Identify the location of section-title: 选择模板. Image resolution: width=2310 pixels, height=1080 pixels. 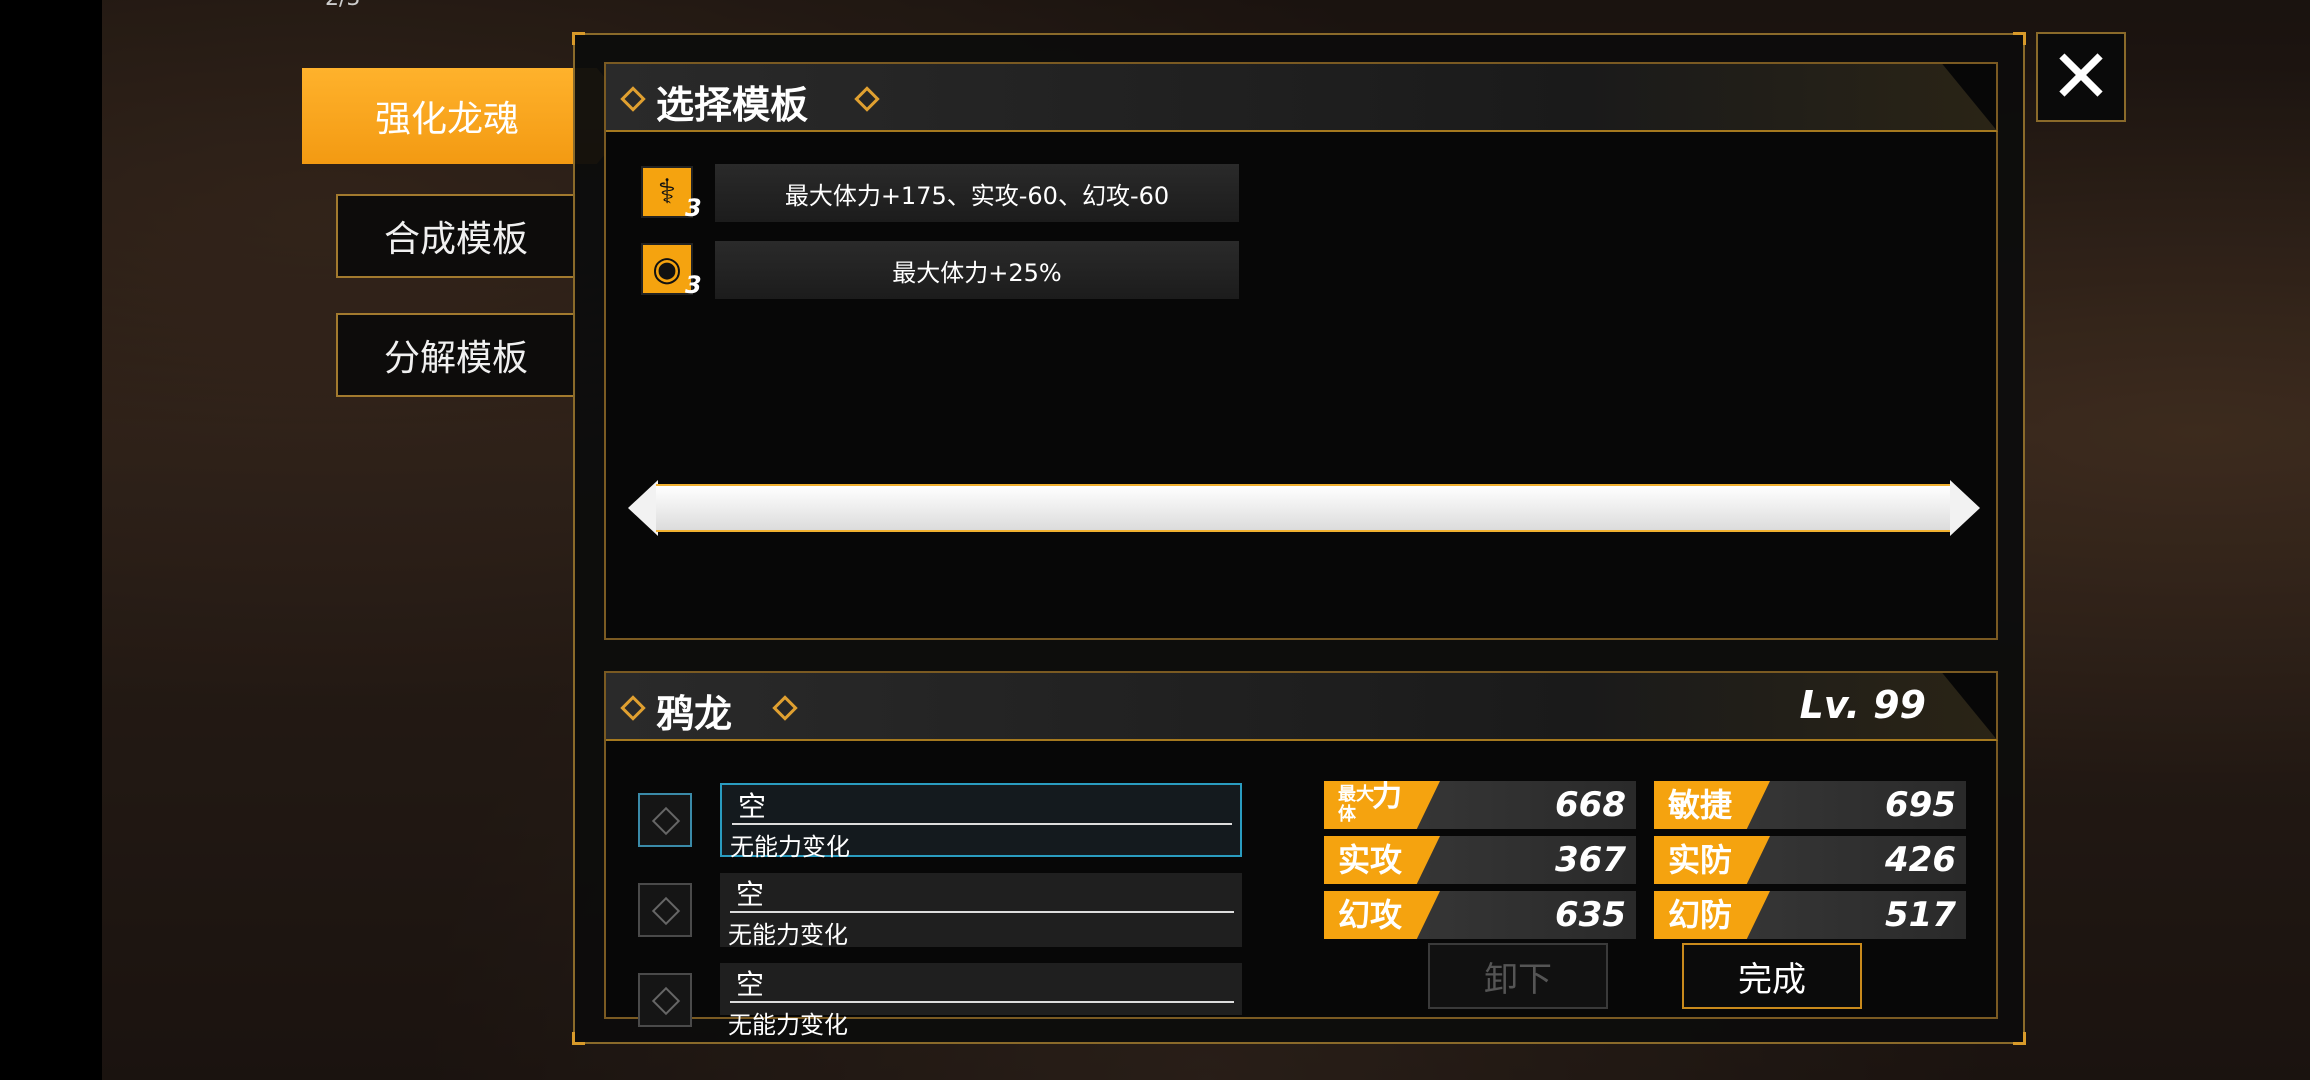
(732, 105).